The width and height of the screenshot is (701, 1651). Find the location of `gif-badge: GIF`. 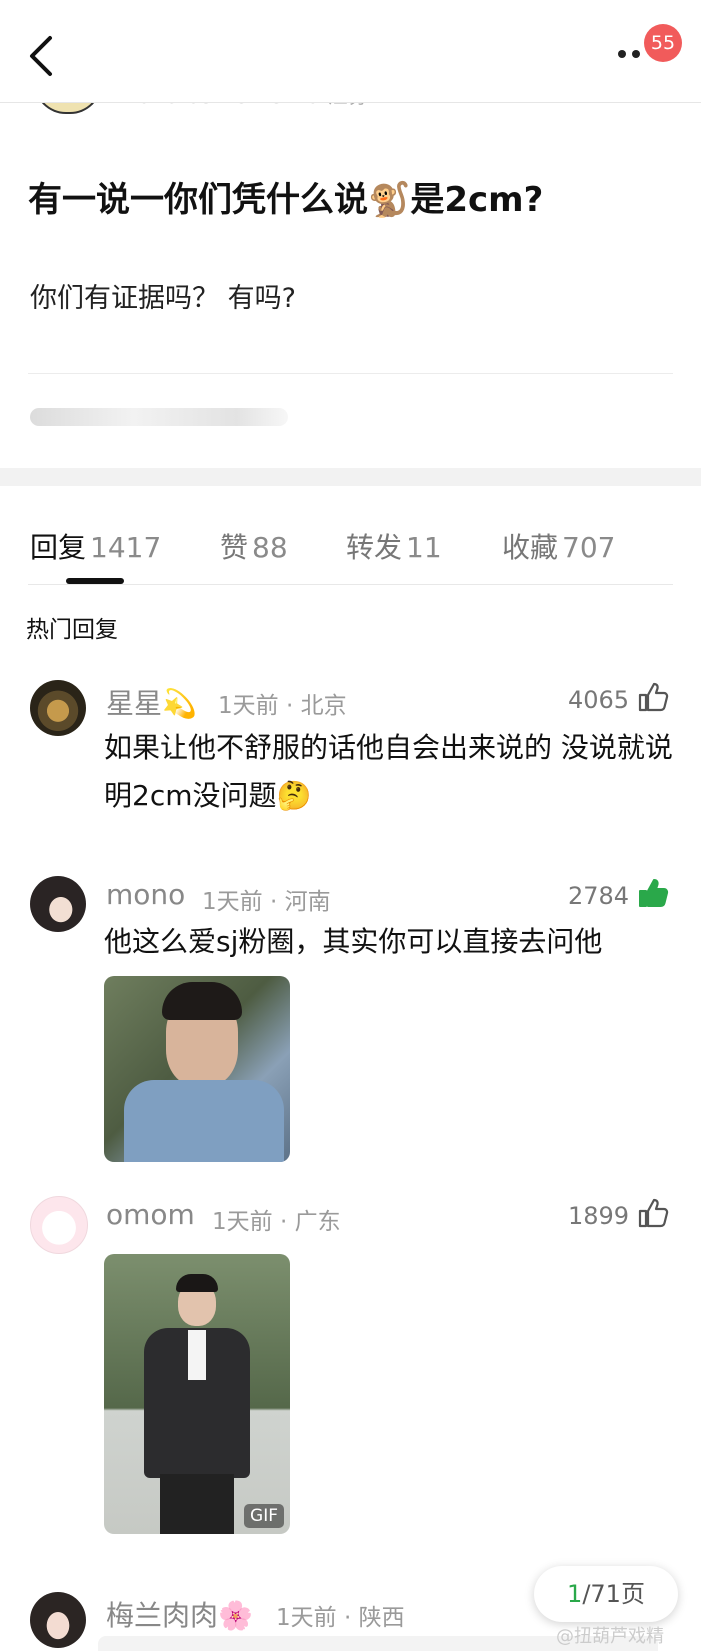

gif-badge: GIF is located at coordinates (264, 1516).